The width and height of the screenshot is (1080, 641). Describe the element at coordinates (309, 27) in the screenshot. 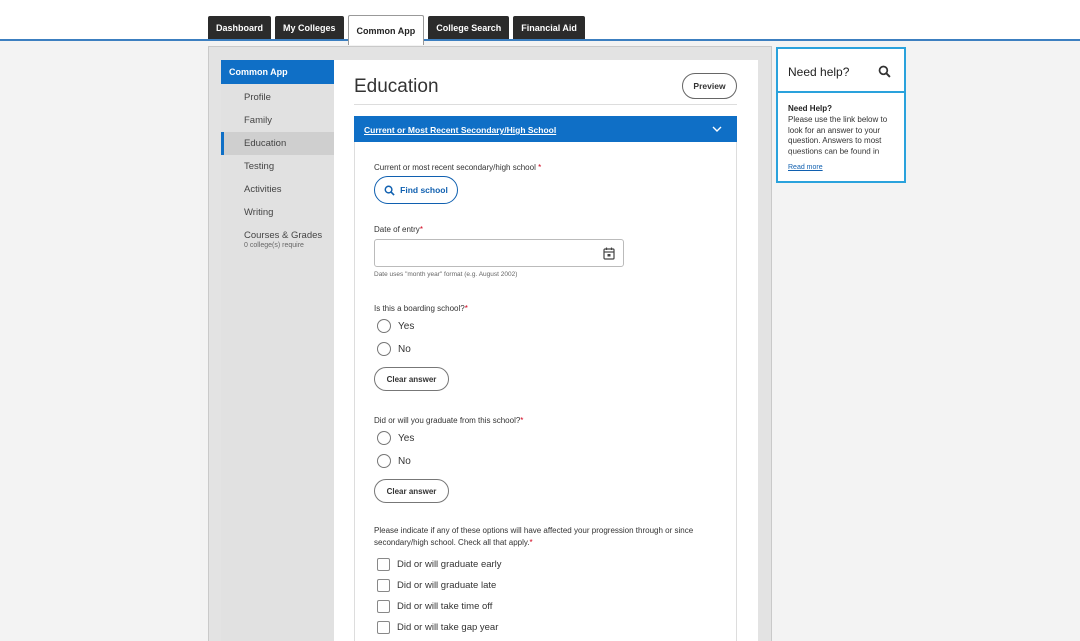

I see `tab-my-colleges: My Colleges` at that location.